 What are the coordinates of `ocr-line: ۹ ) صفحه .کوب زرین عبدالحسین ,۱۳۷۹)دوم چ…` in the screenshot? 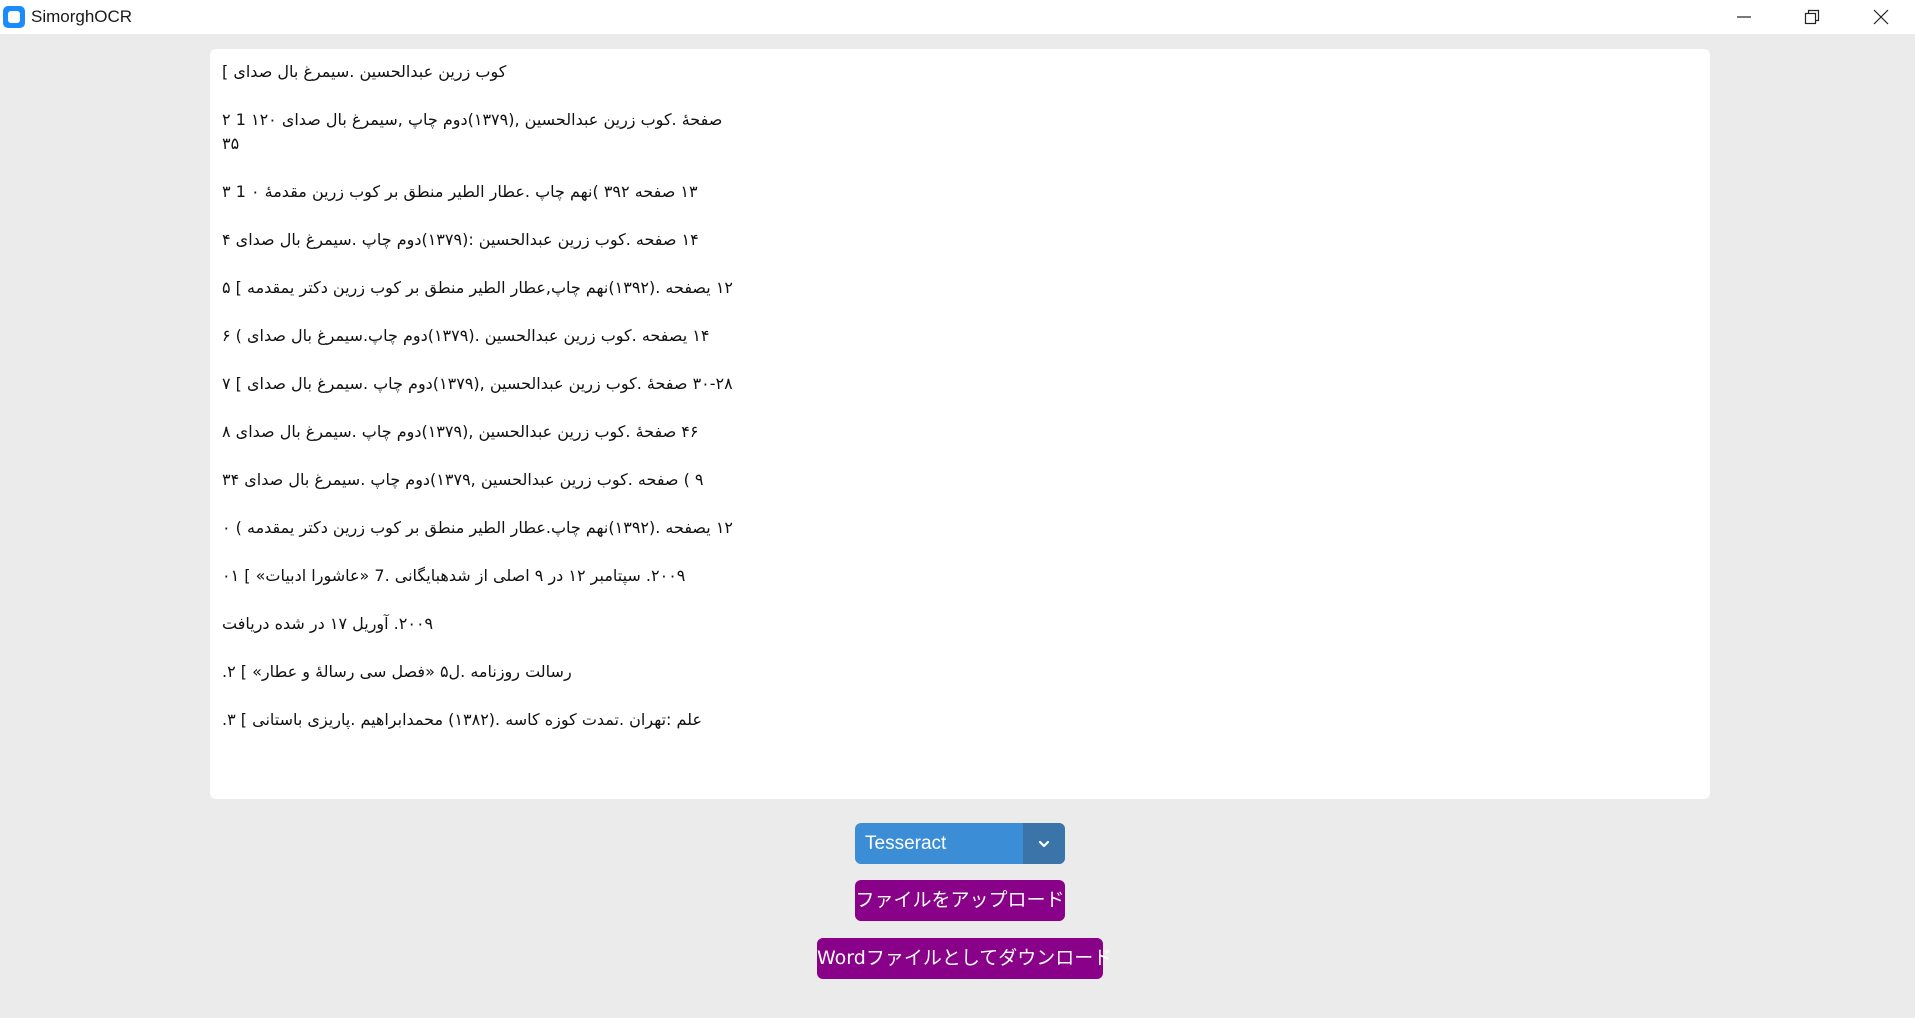 It's located at (463, 479).